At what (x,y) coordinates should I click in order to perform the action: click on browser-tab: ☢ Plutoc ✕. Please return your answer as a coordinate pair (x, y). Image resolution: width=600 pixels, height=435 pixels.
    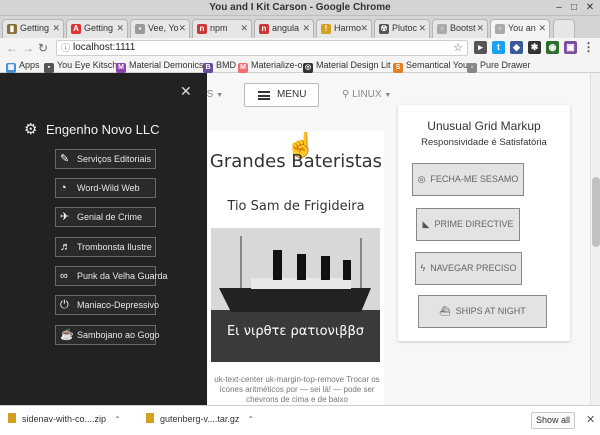
    Looking at the image, I should click on (402, 28).